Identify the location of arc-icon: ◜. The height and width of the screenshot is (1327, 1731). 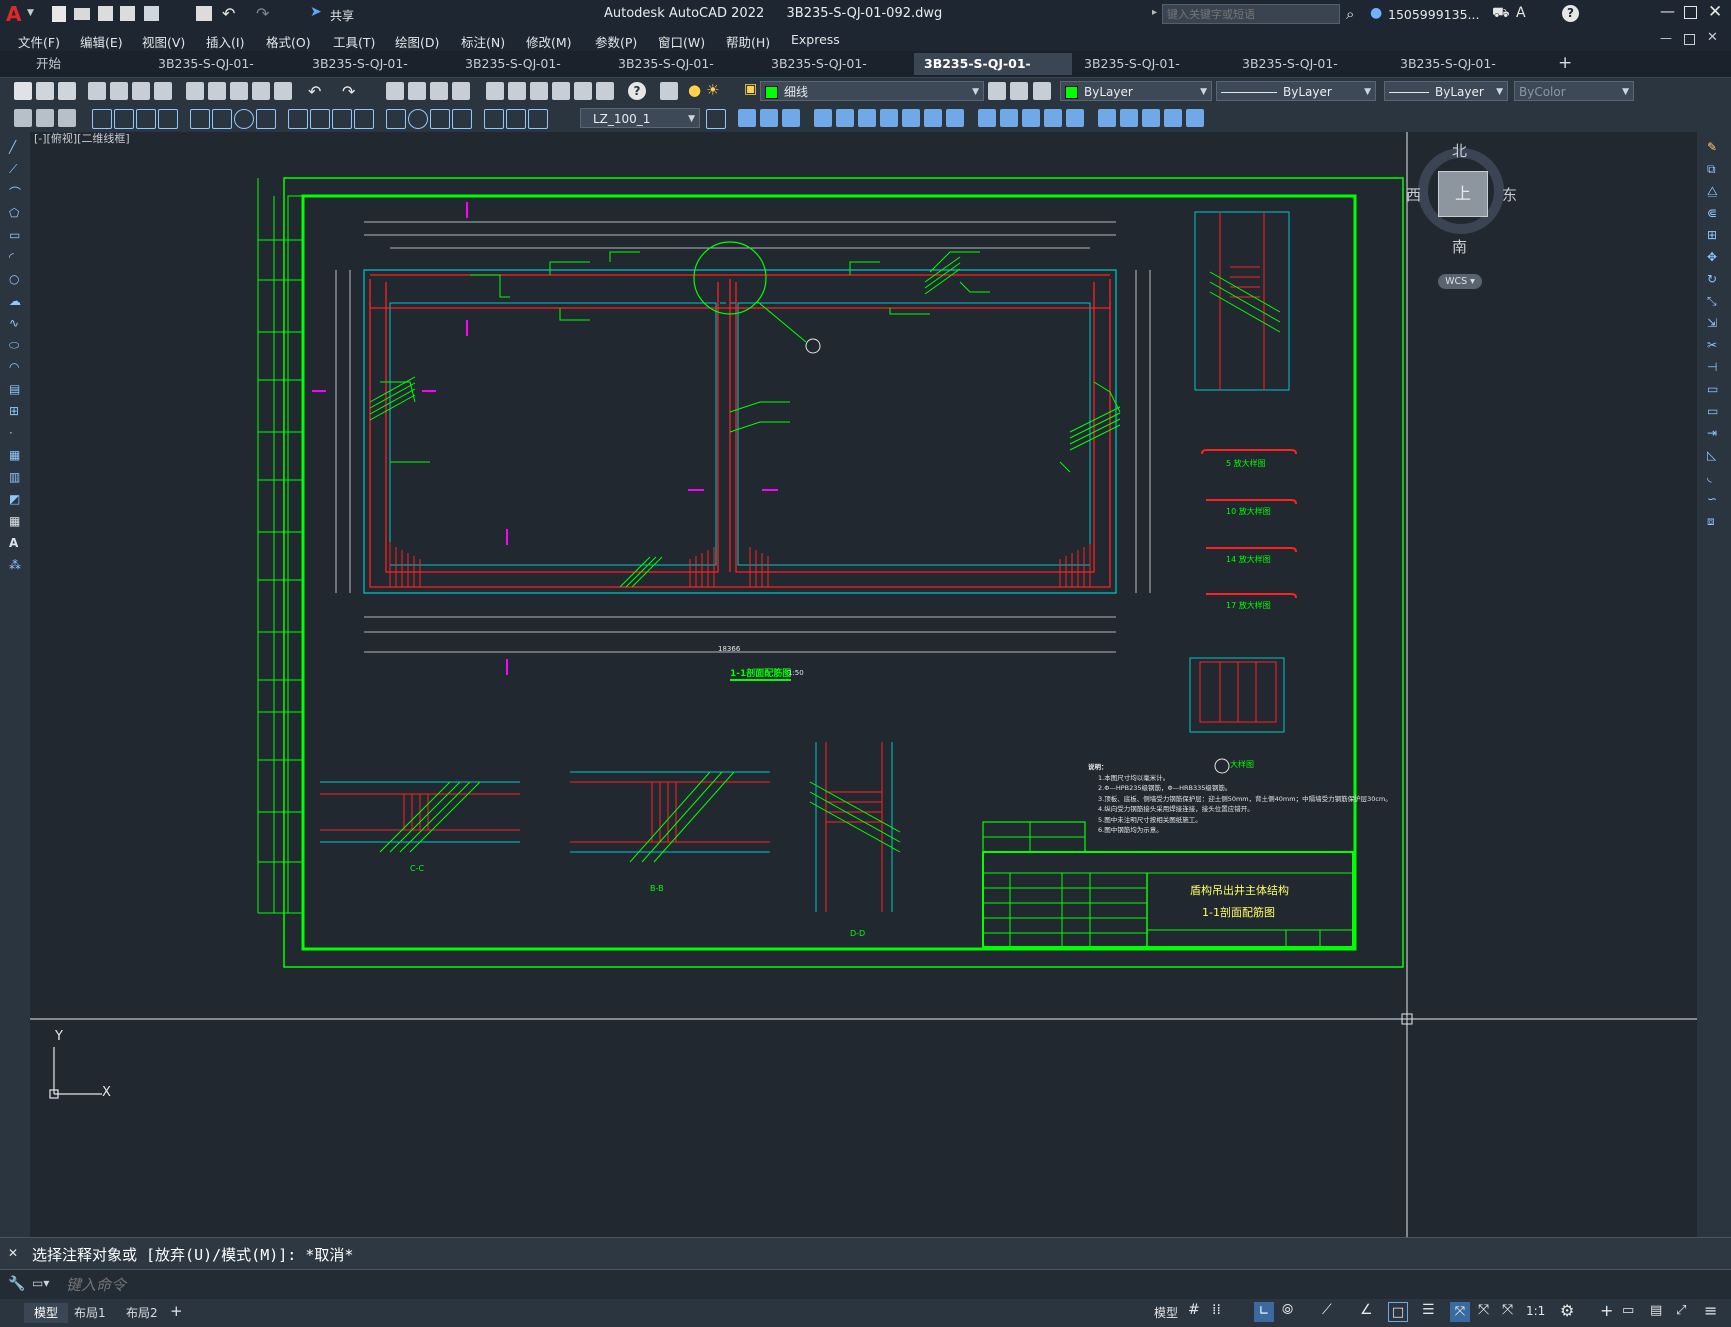
(11, 257).